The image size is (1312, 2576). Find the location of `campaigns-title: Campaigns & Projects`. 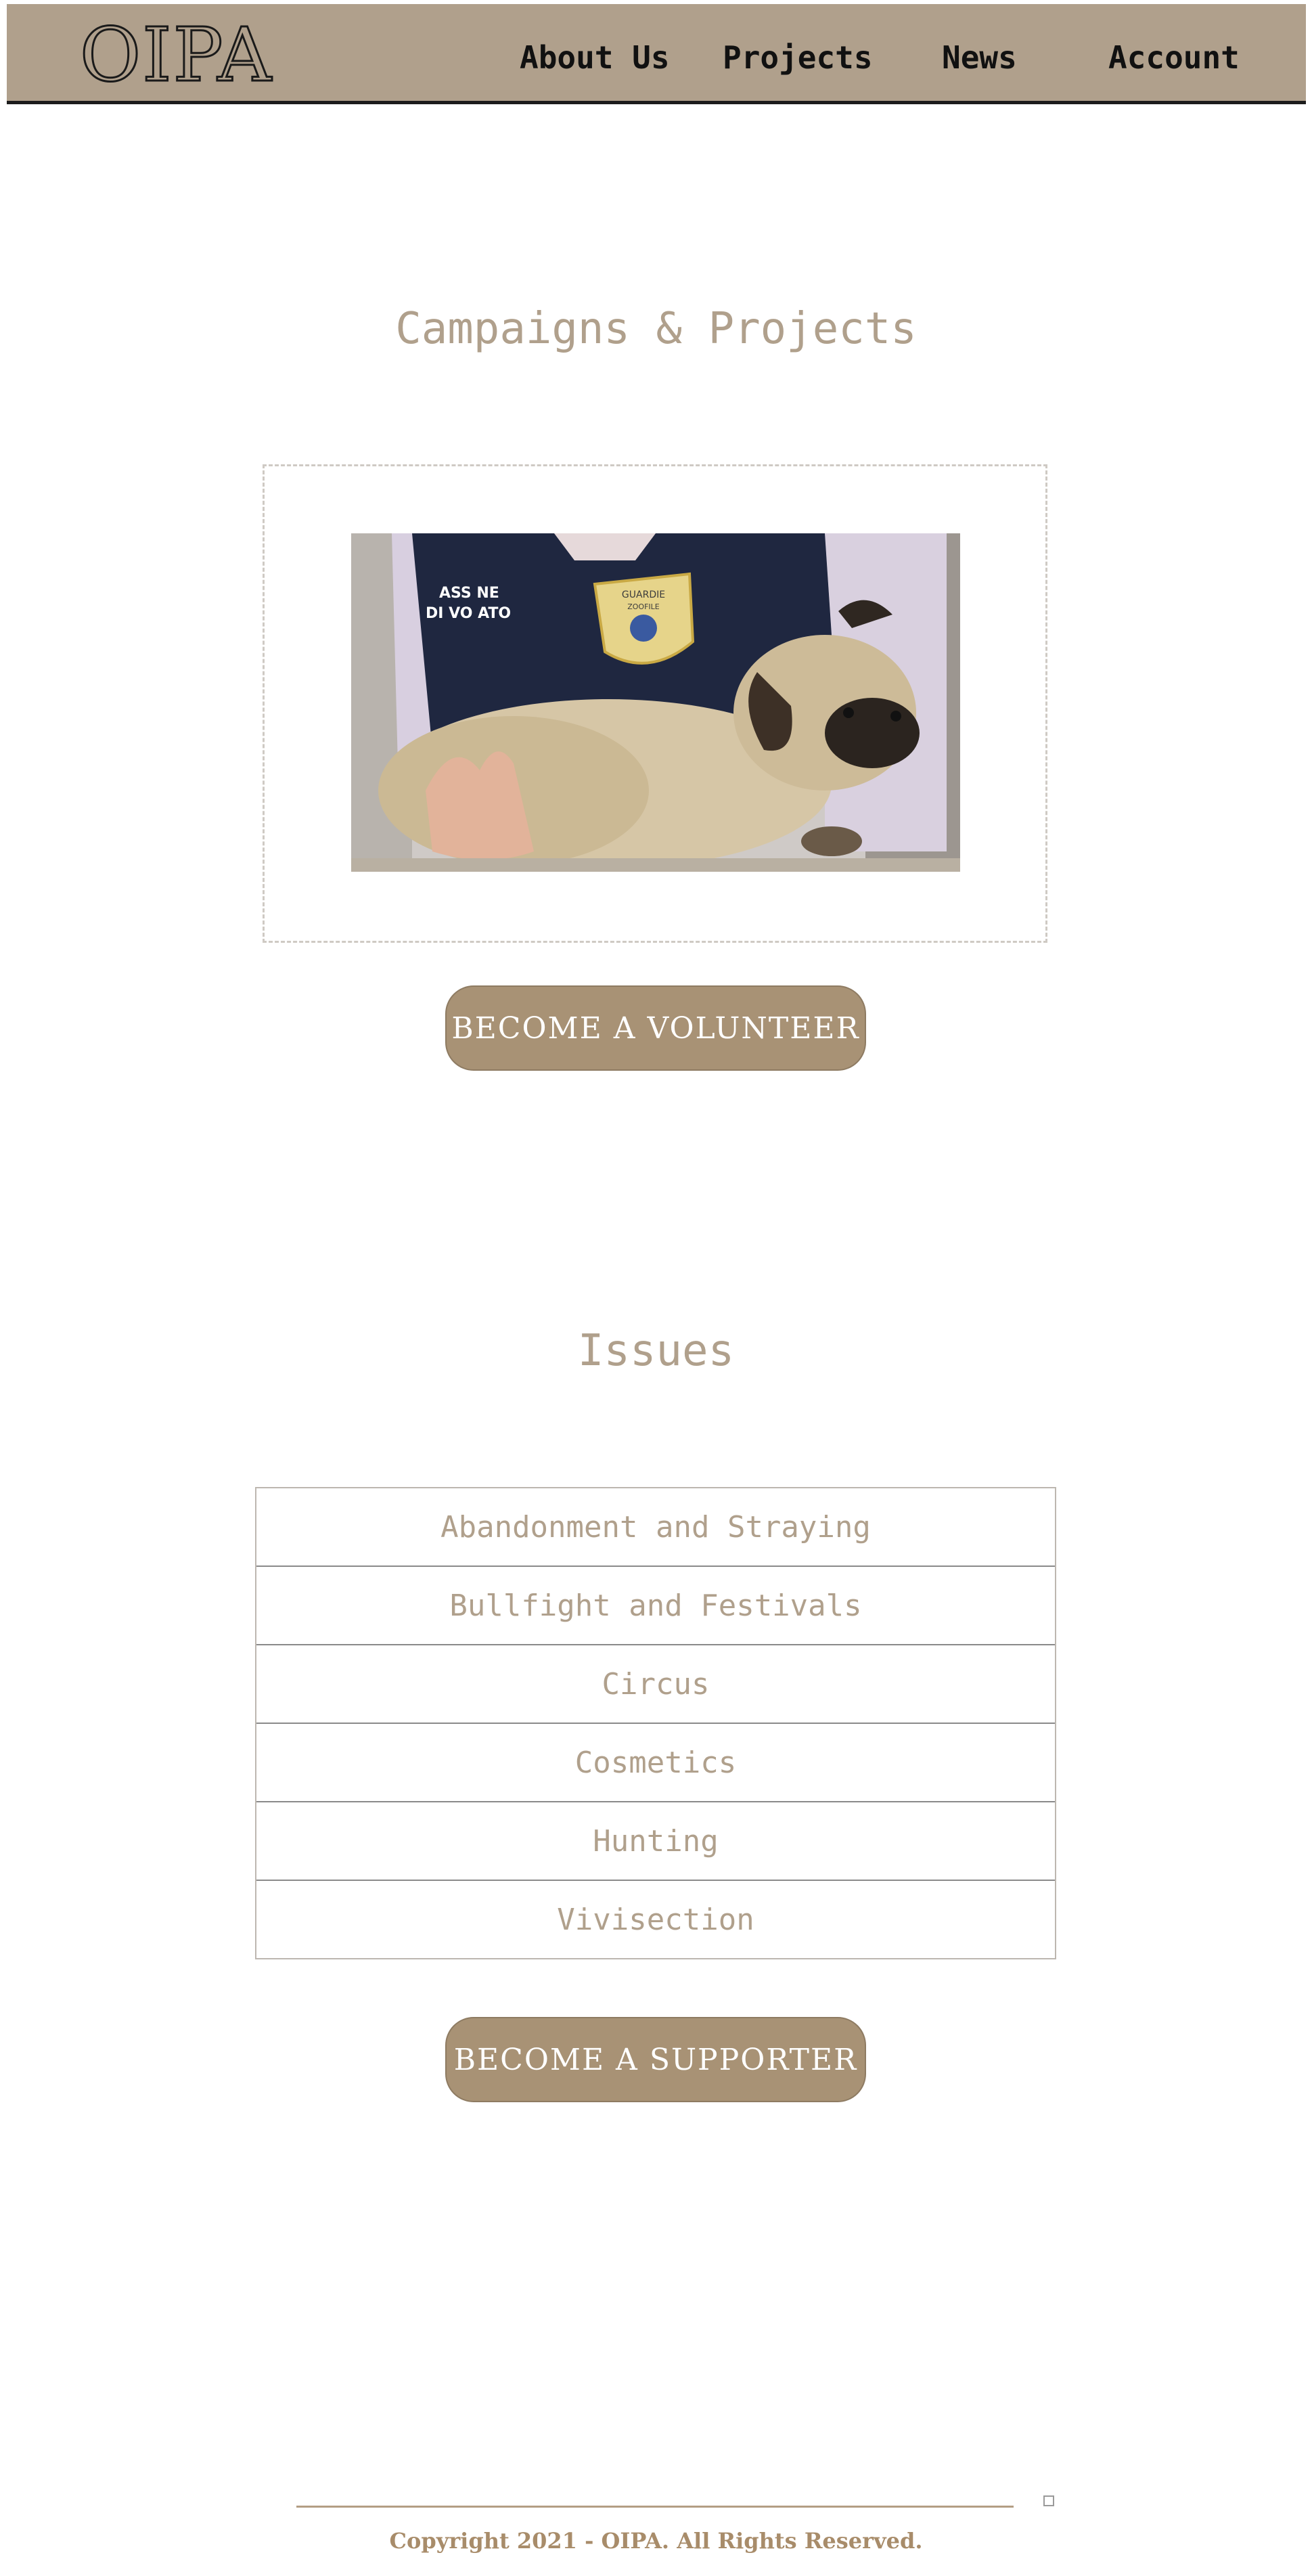

campaigns-title: Campaigns & Projects is located at coordinates (656, 329).